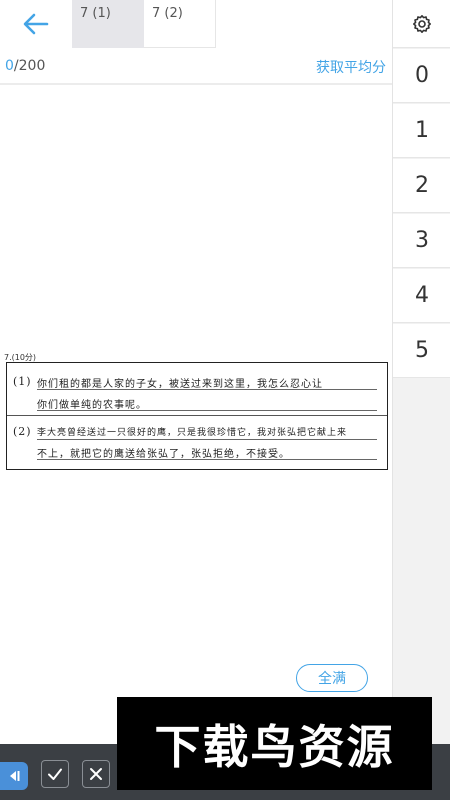 The width and height of the screenshot is (450, 800). I want to click on back-arrow-icon, so click(36, 24).